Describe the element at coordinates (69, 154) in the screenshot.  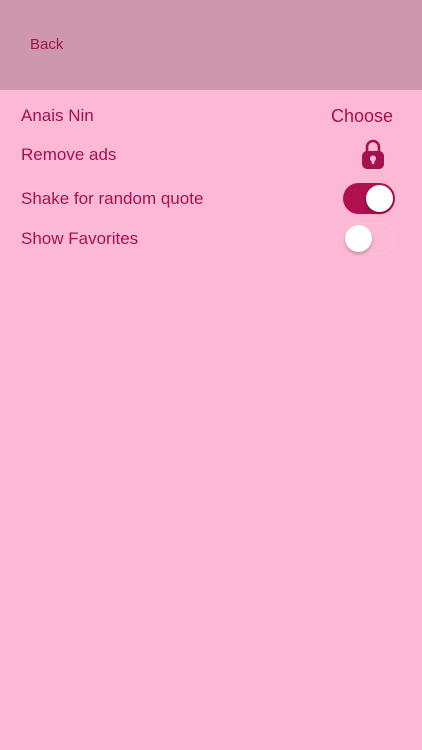
I see `remove-ads-label: Remove ads` at that location.